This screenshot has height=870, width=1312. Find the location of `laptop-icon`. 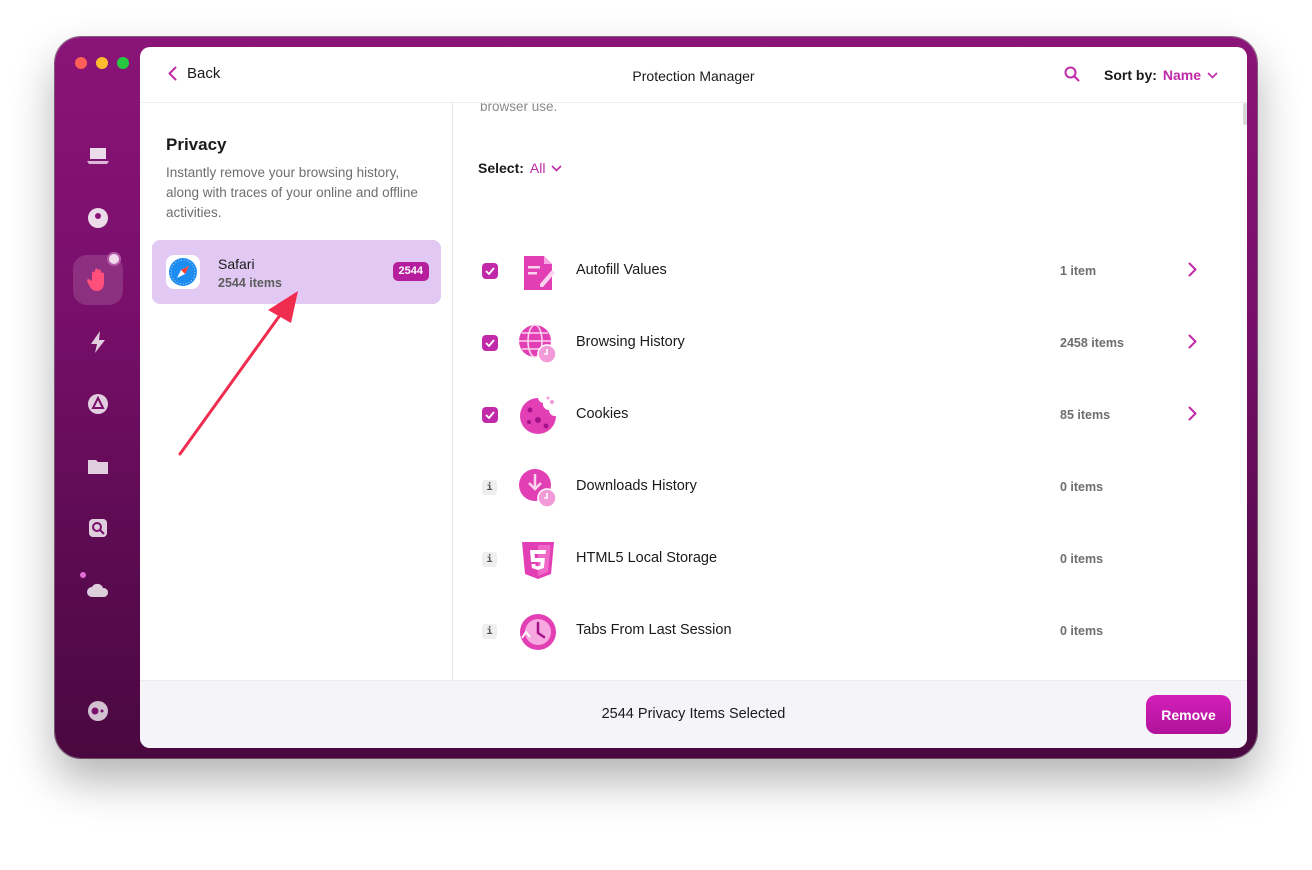

laptop-icon is located at coordinates (98, 156).